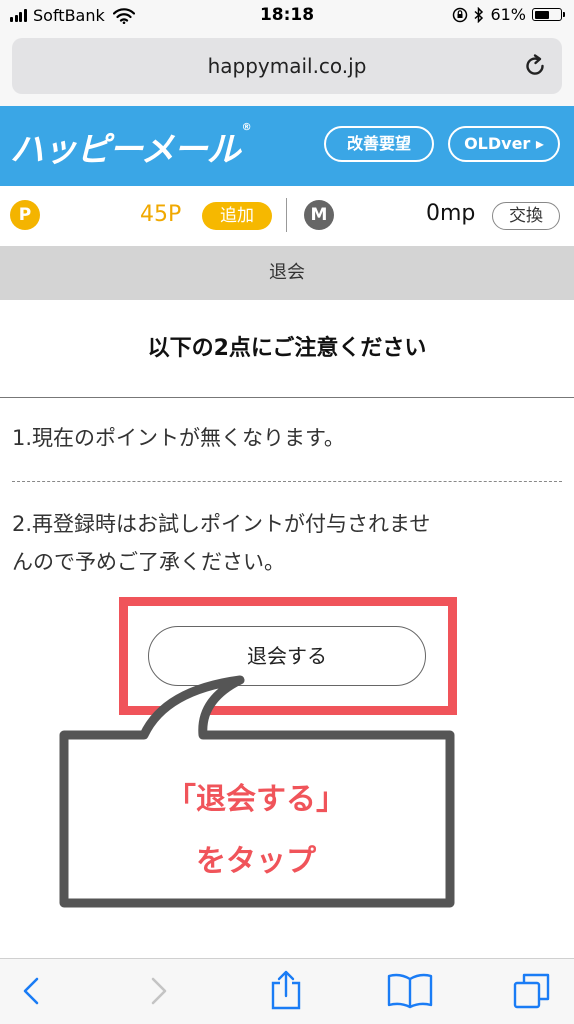 This screenshot has height=1024, width=574. I want to click on tabs-icon, so click(532, 991).